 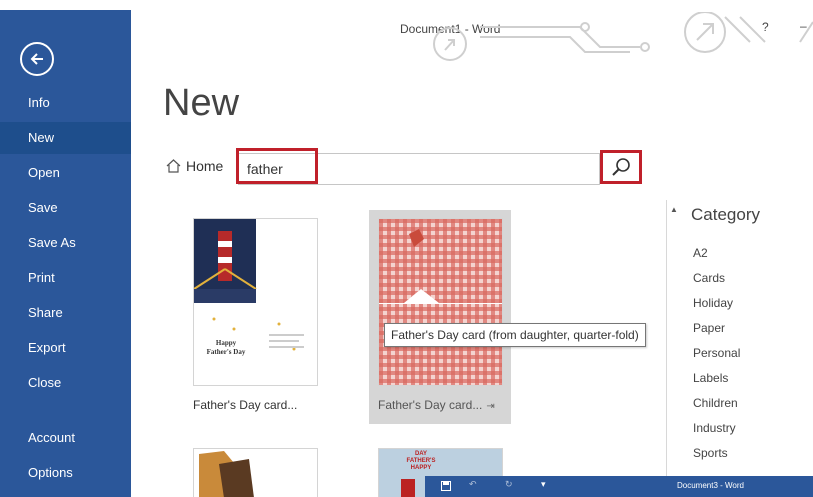 I want to click on redo-icon: ↻, so click(x=509, y=484).